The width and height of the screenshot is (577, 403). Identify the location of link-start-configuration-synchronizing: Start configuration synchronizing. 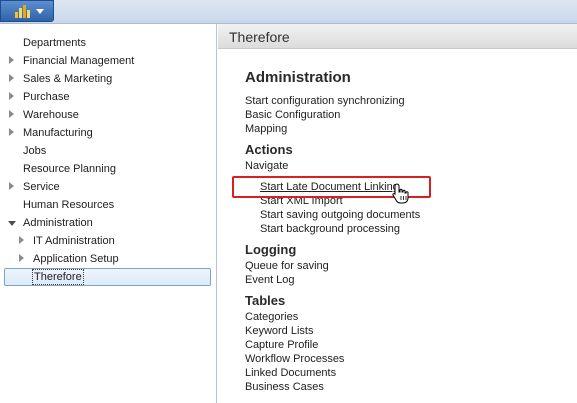
(325, 101).